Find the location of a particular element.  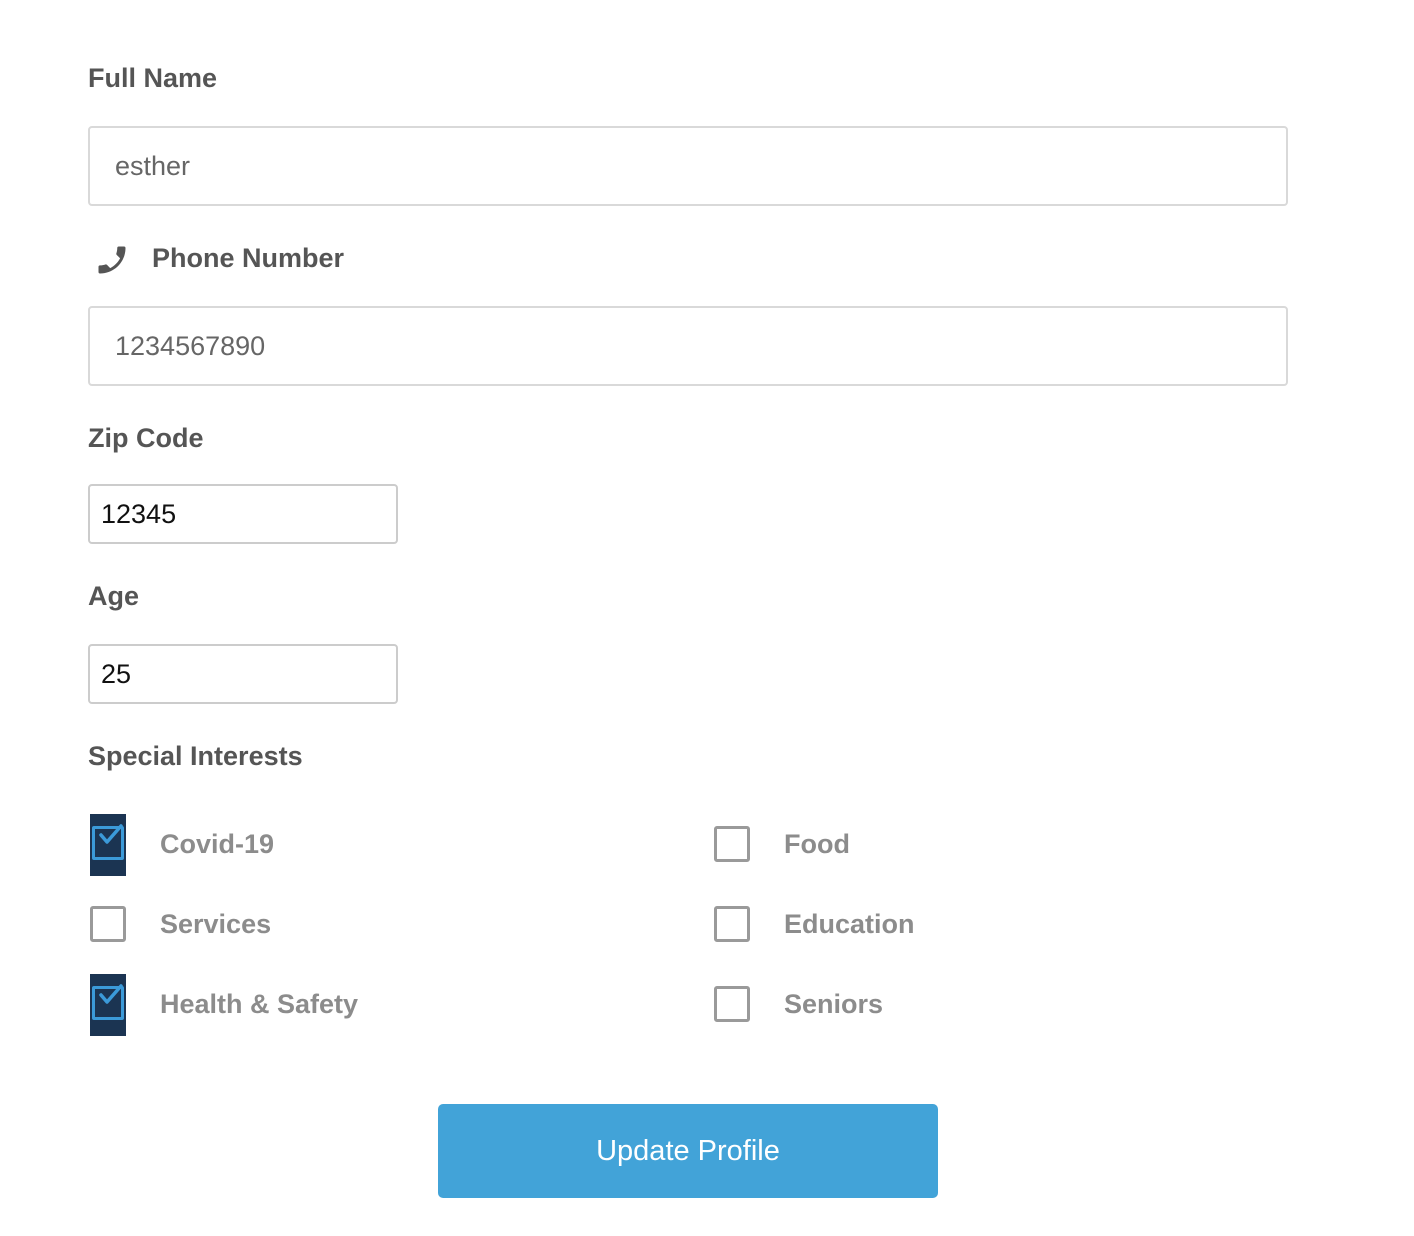

interest-label-services: Services is located at coordinates (215, 924).